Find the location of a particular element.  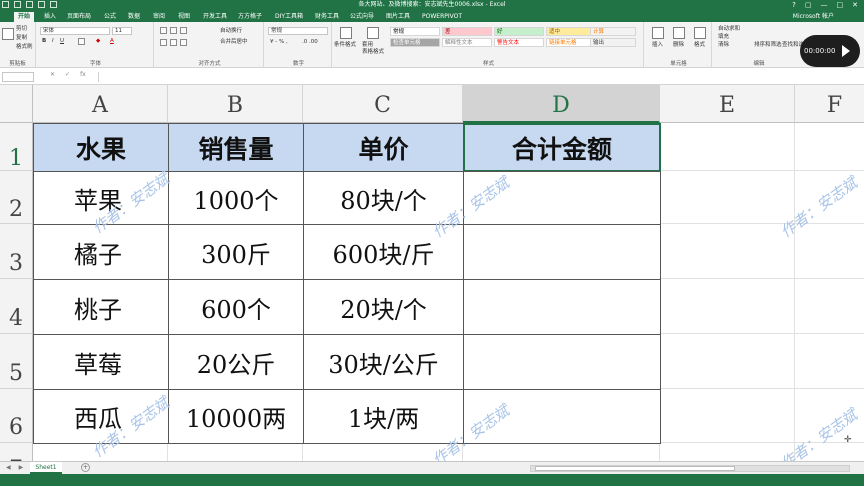

table-cell: 10000两 is located at coordinates (236, 416).